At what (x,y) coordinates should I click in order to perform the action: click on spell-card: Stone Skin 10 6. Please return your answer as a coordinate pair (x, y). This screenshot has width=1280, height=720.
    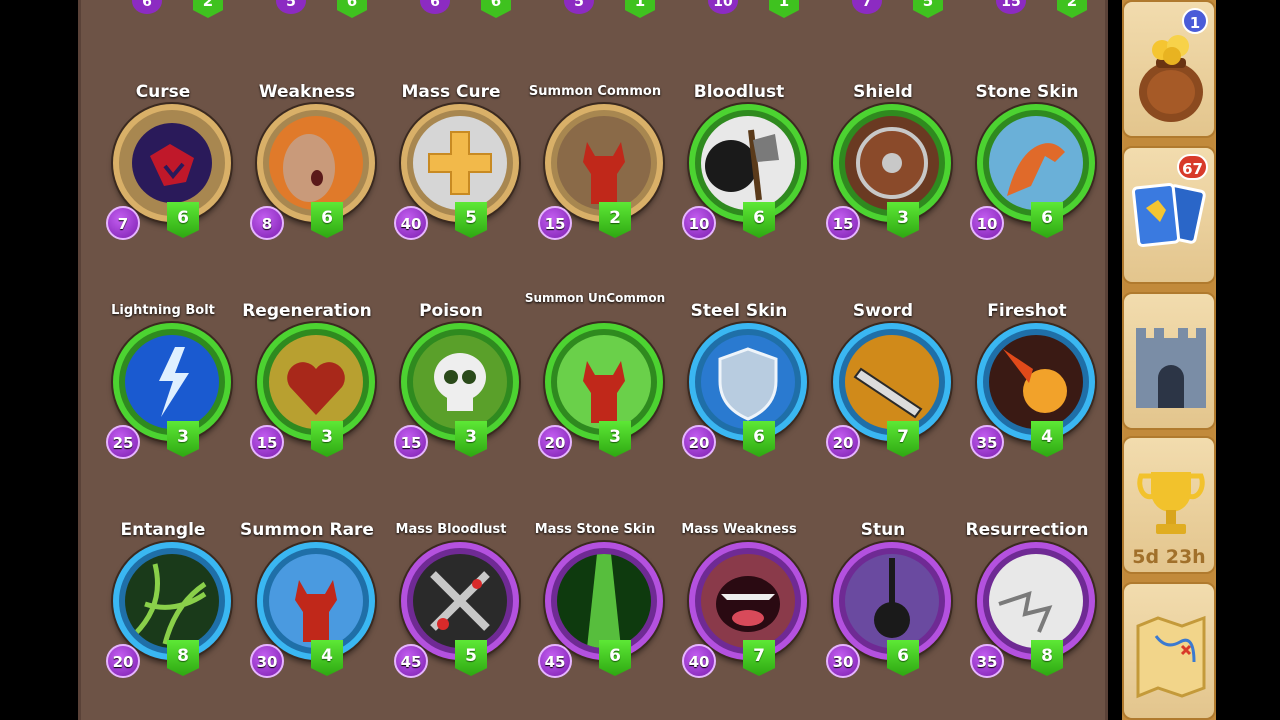
    Looking at the image, I should click on (1027, 180).